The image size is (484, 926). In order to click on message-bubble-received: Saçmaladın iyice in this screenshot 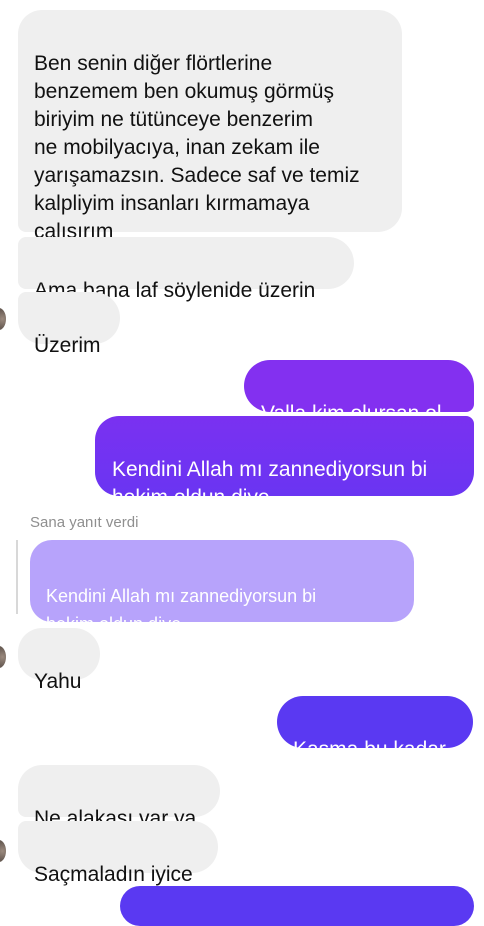, I will do `click(118, 853)`.